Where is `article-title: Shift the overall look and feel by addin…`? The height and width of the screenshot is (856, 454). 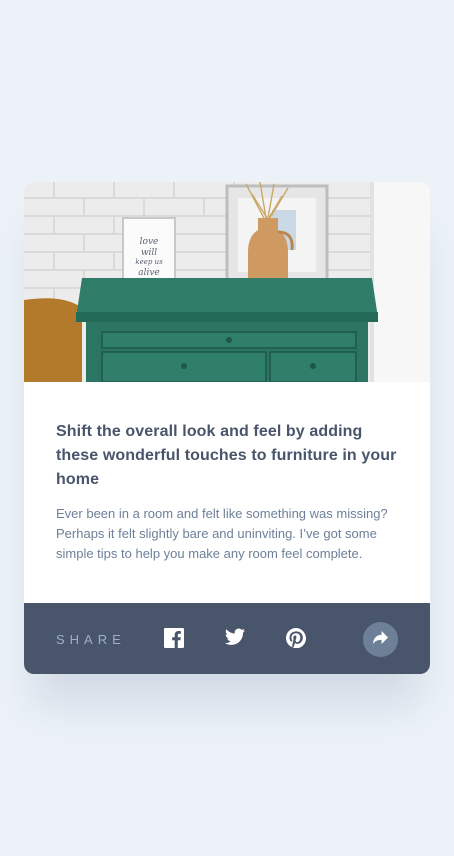
article-title: Shift the overall look and feel by addin… is located at coordinates (226, 455).